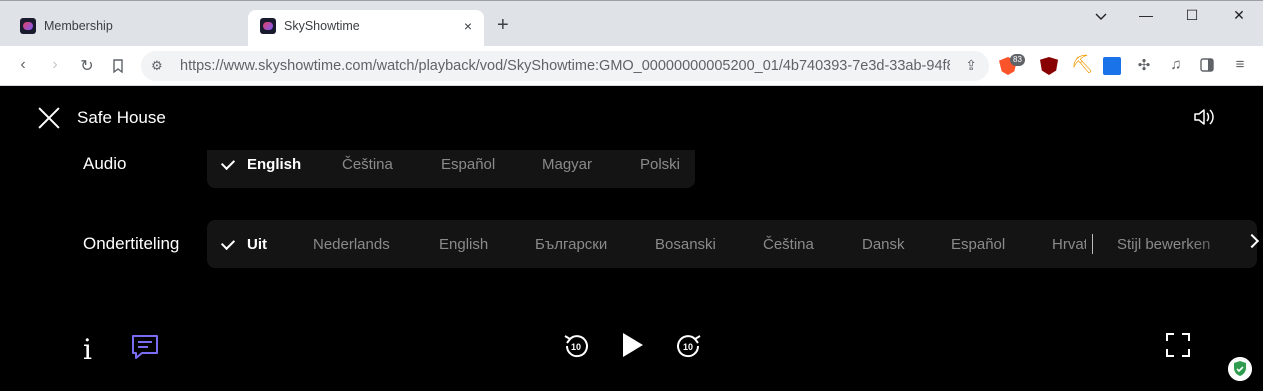 The image size is (1263, 391). I want to click on pickaxe-extension-icon: ⛏, so click(1082, 64).